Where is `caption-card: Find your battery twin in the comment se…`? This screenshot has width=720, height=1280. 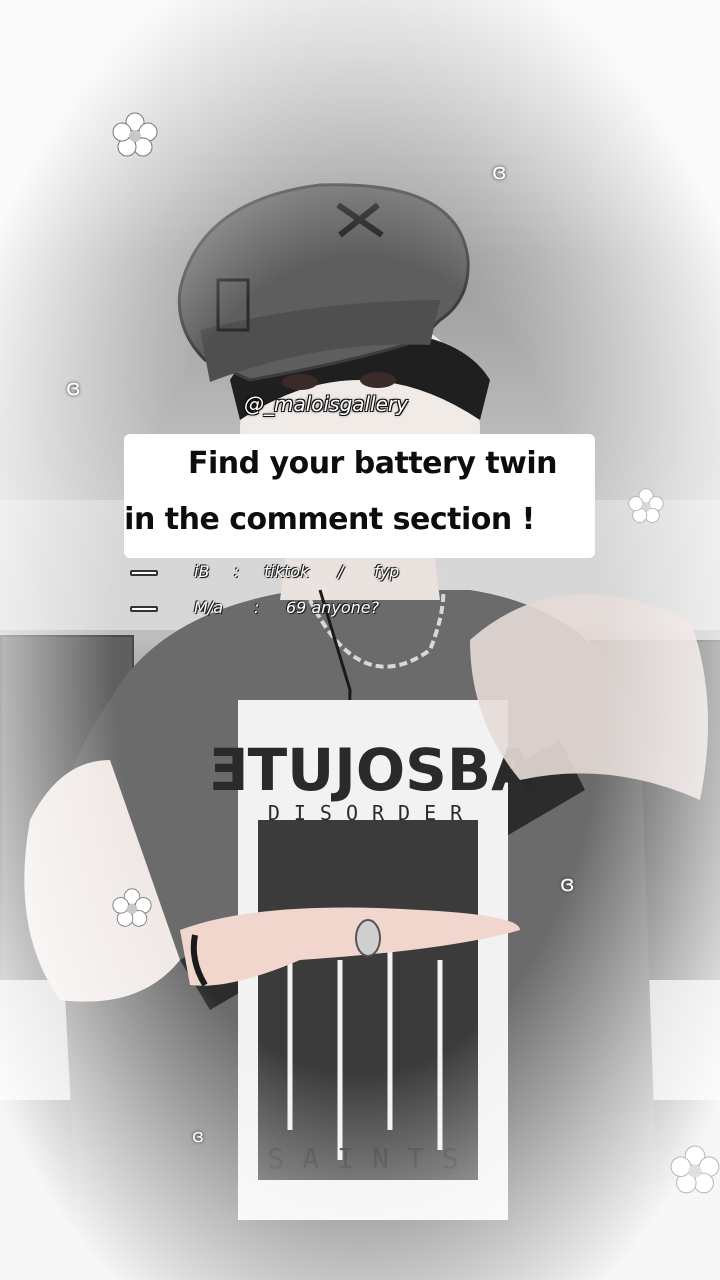
caption-card: Find your battery twin in the comment se… is located at coordinates (359, 496).